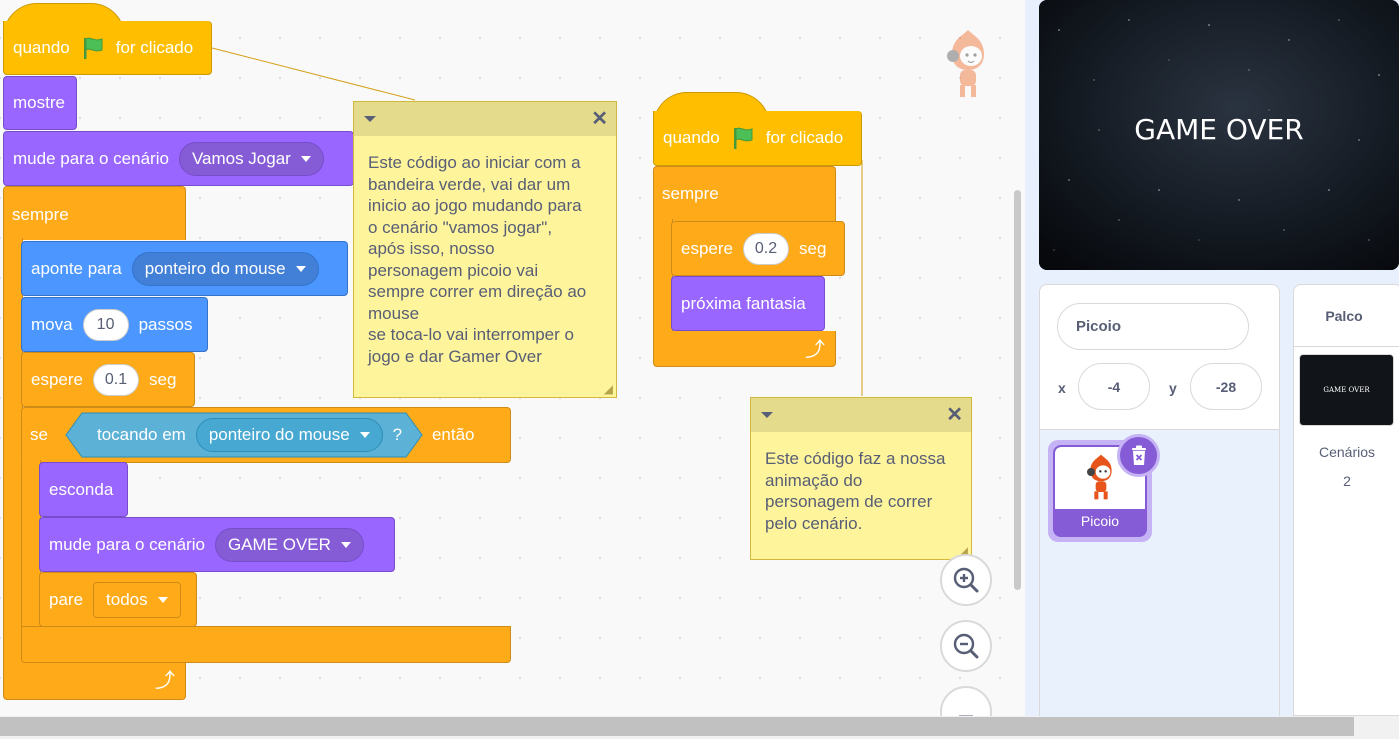  Describe the element at coordinates (154, 47) in the screenshot. I see `clicked-label: for clicado` at that location.